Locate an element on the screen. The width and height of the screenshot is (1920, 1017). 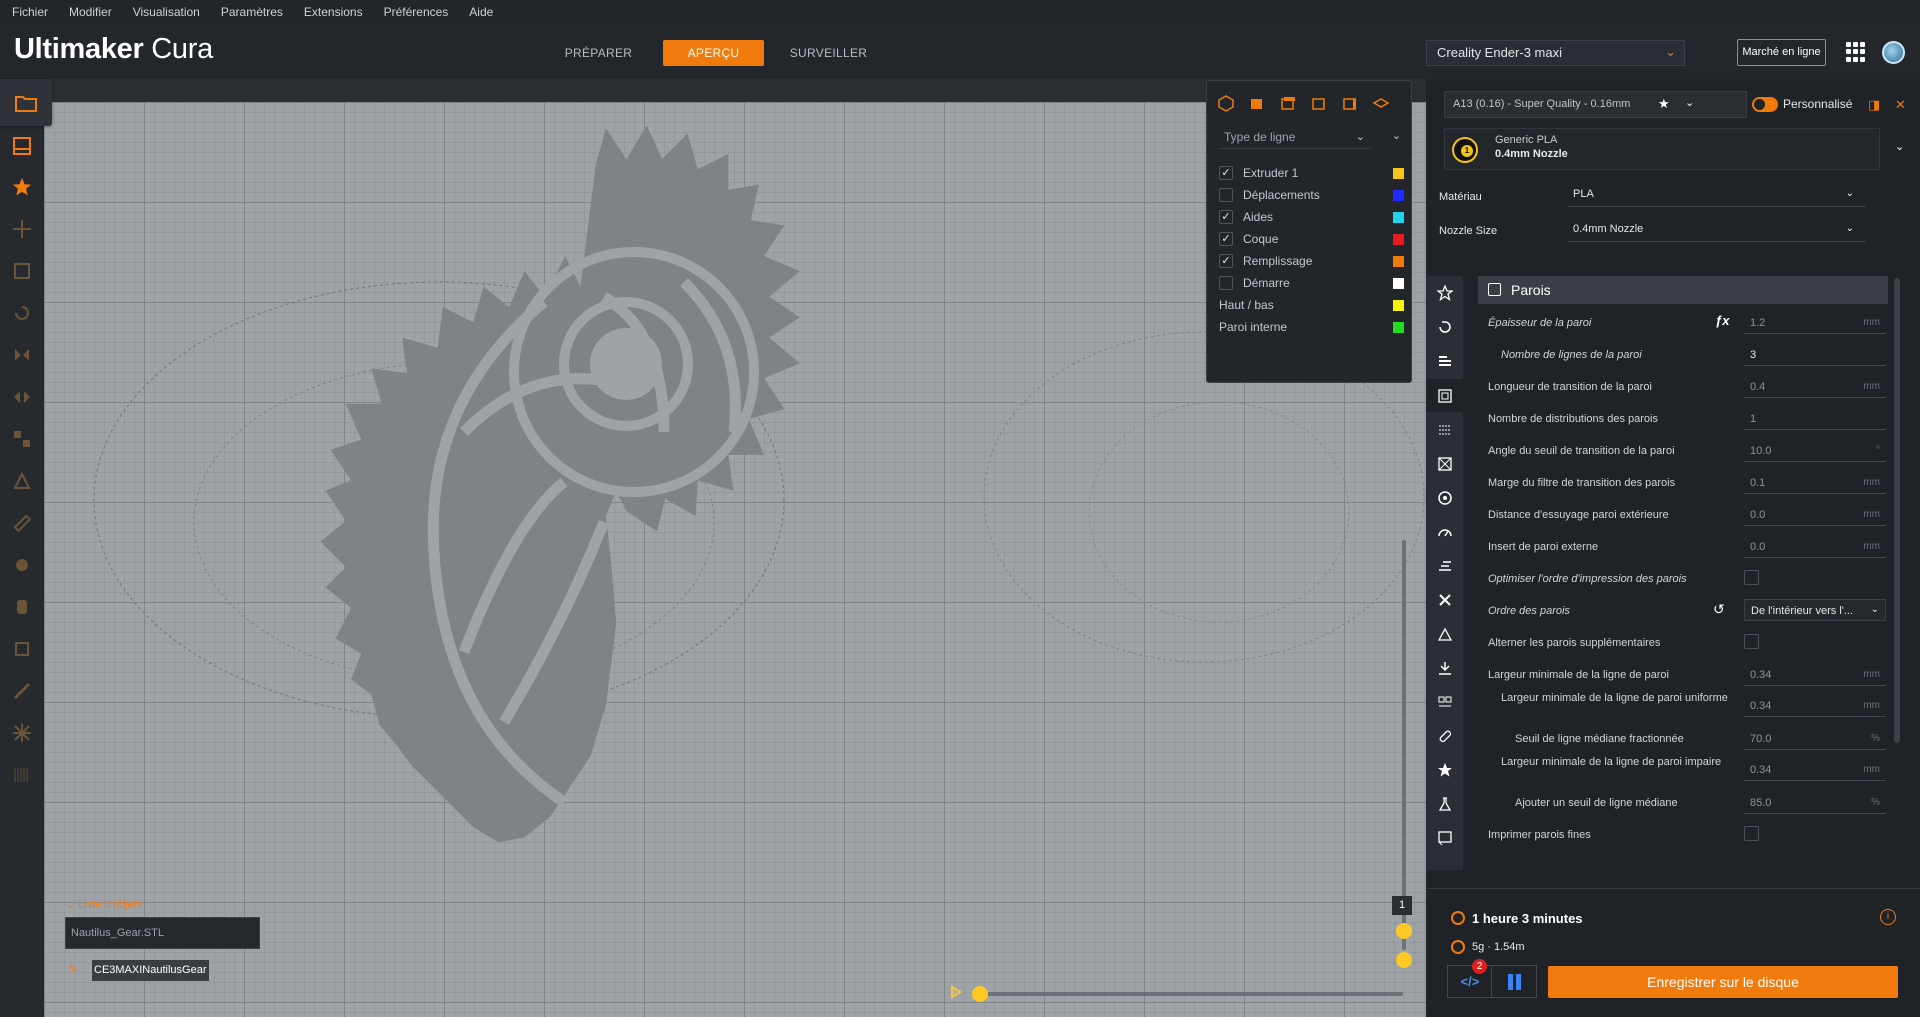
legend-item-remplissage: ✓ Remplissage is located at coordinates (1311, 261).